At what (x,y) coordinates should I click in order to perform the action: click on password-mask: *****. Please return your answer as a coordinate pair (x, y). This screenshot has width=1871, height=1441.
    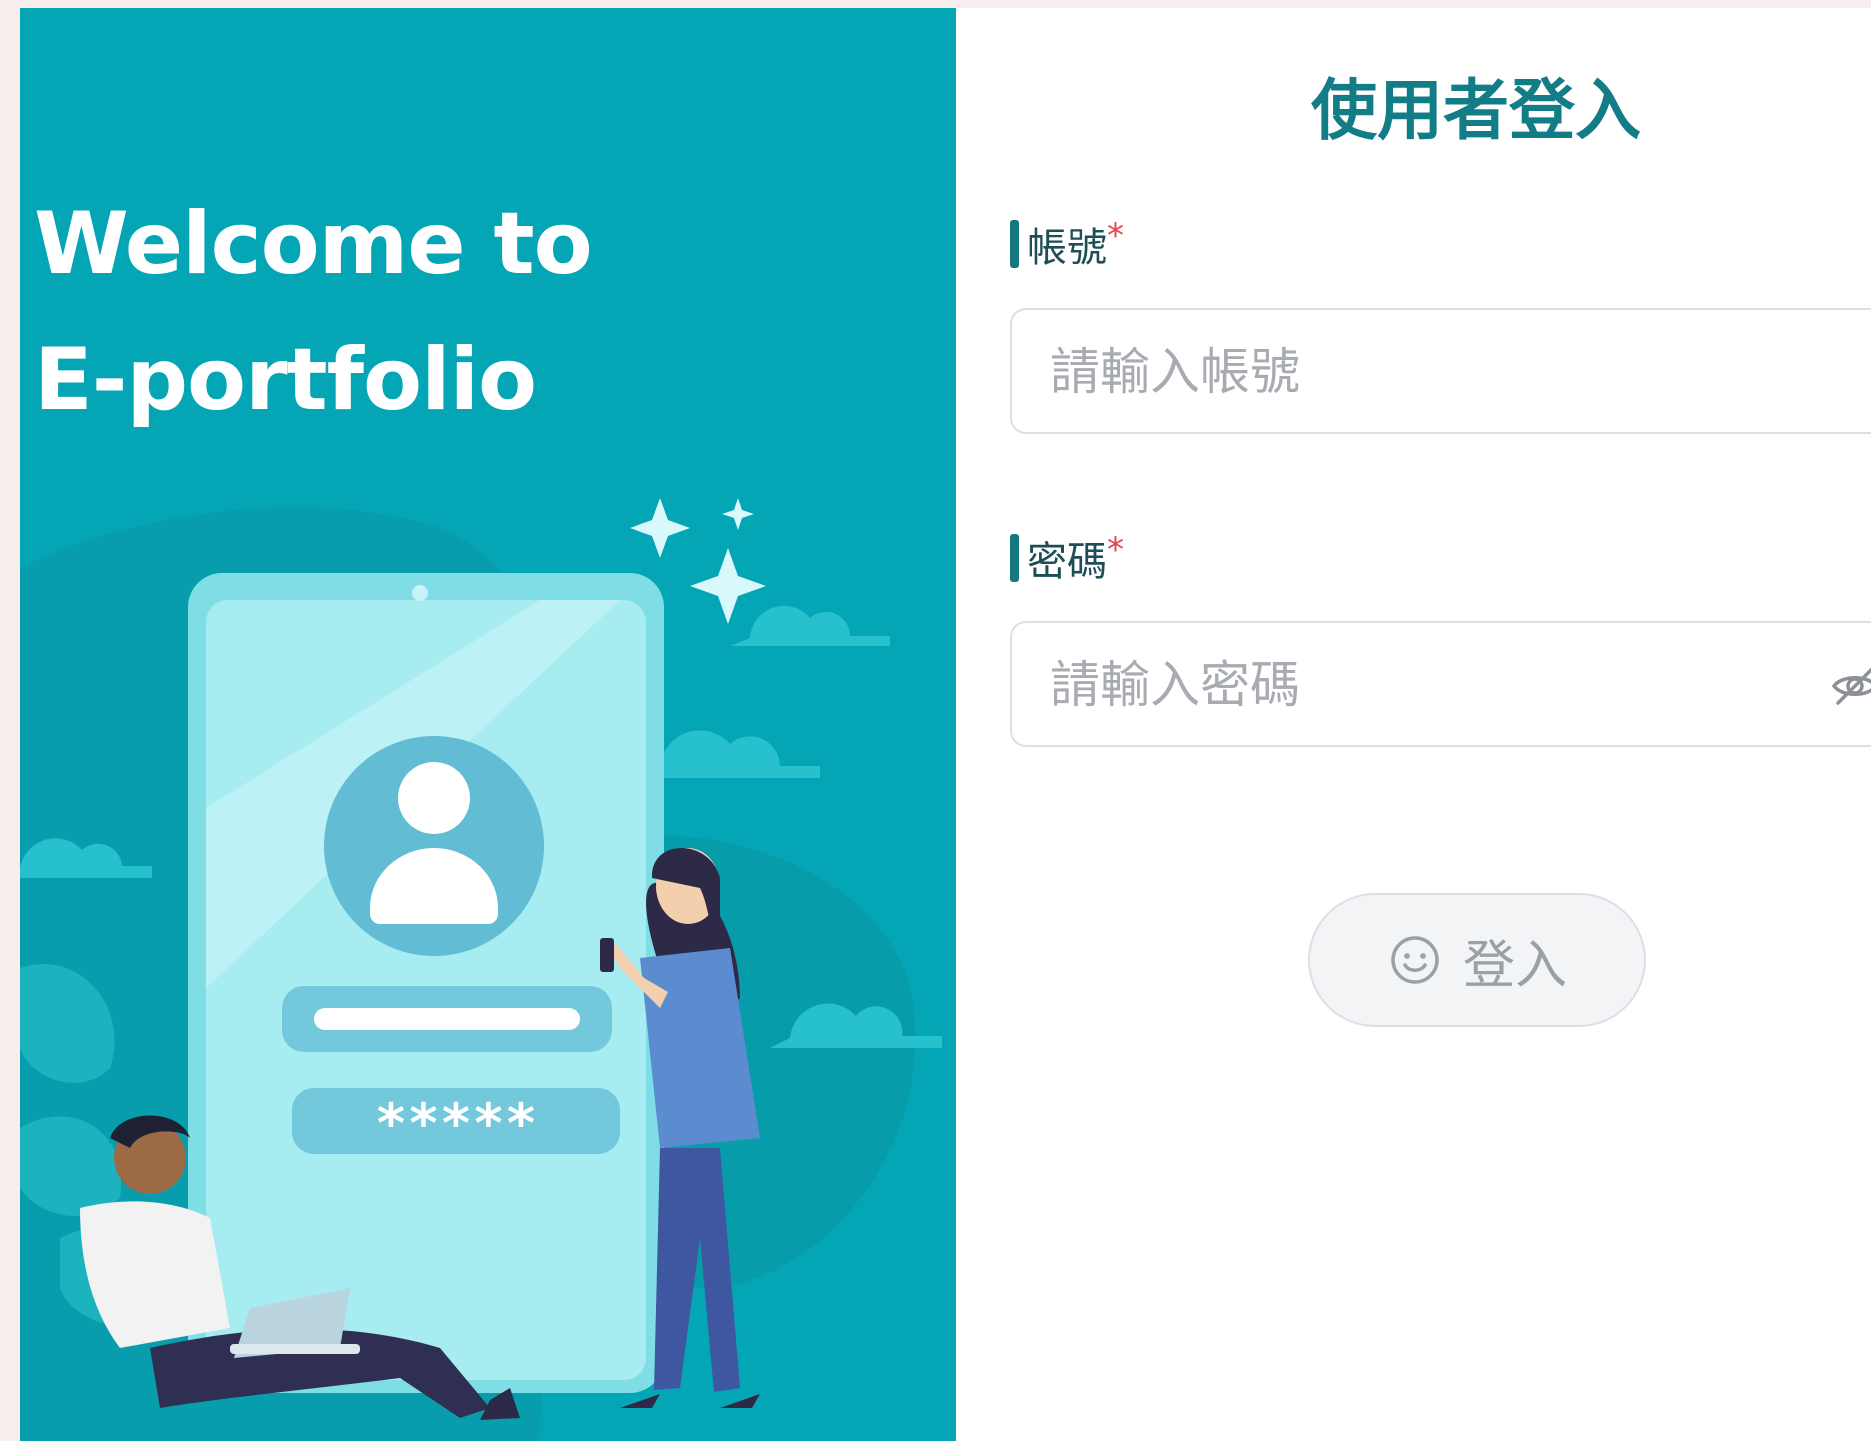
    Looking at the image, I should click on (456, 1123).